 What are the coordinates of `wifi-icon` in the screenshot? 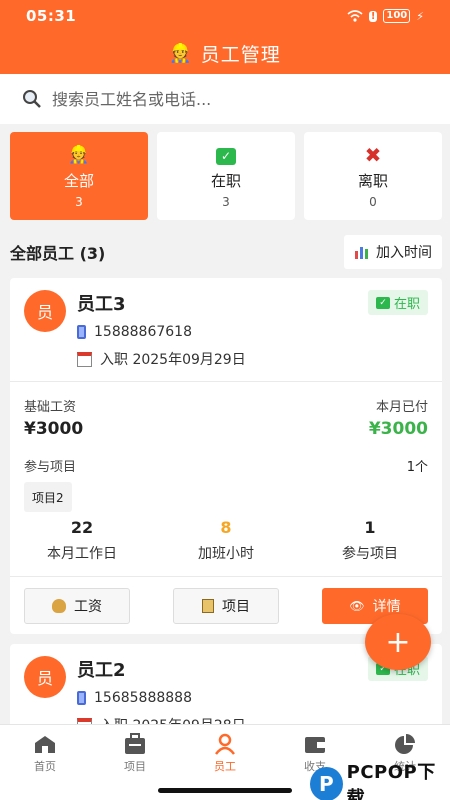 It's located at (355, 16).